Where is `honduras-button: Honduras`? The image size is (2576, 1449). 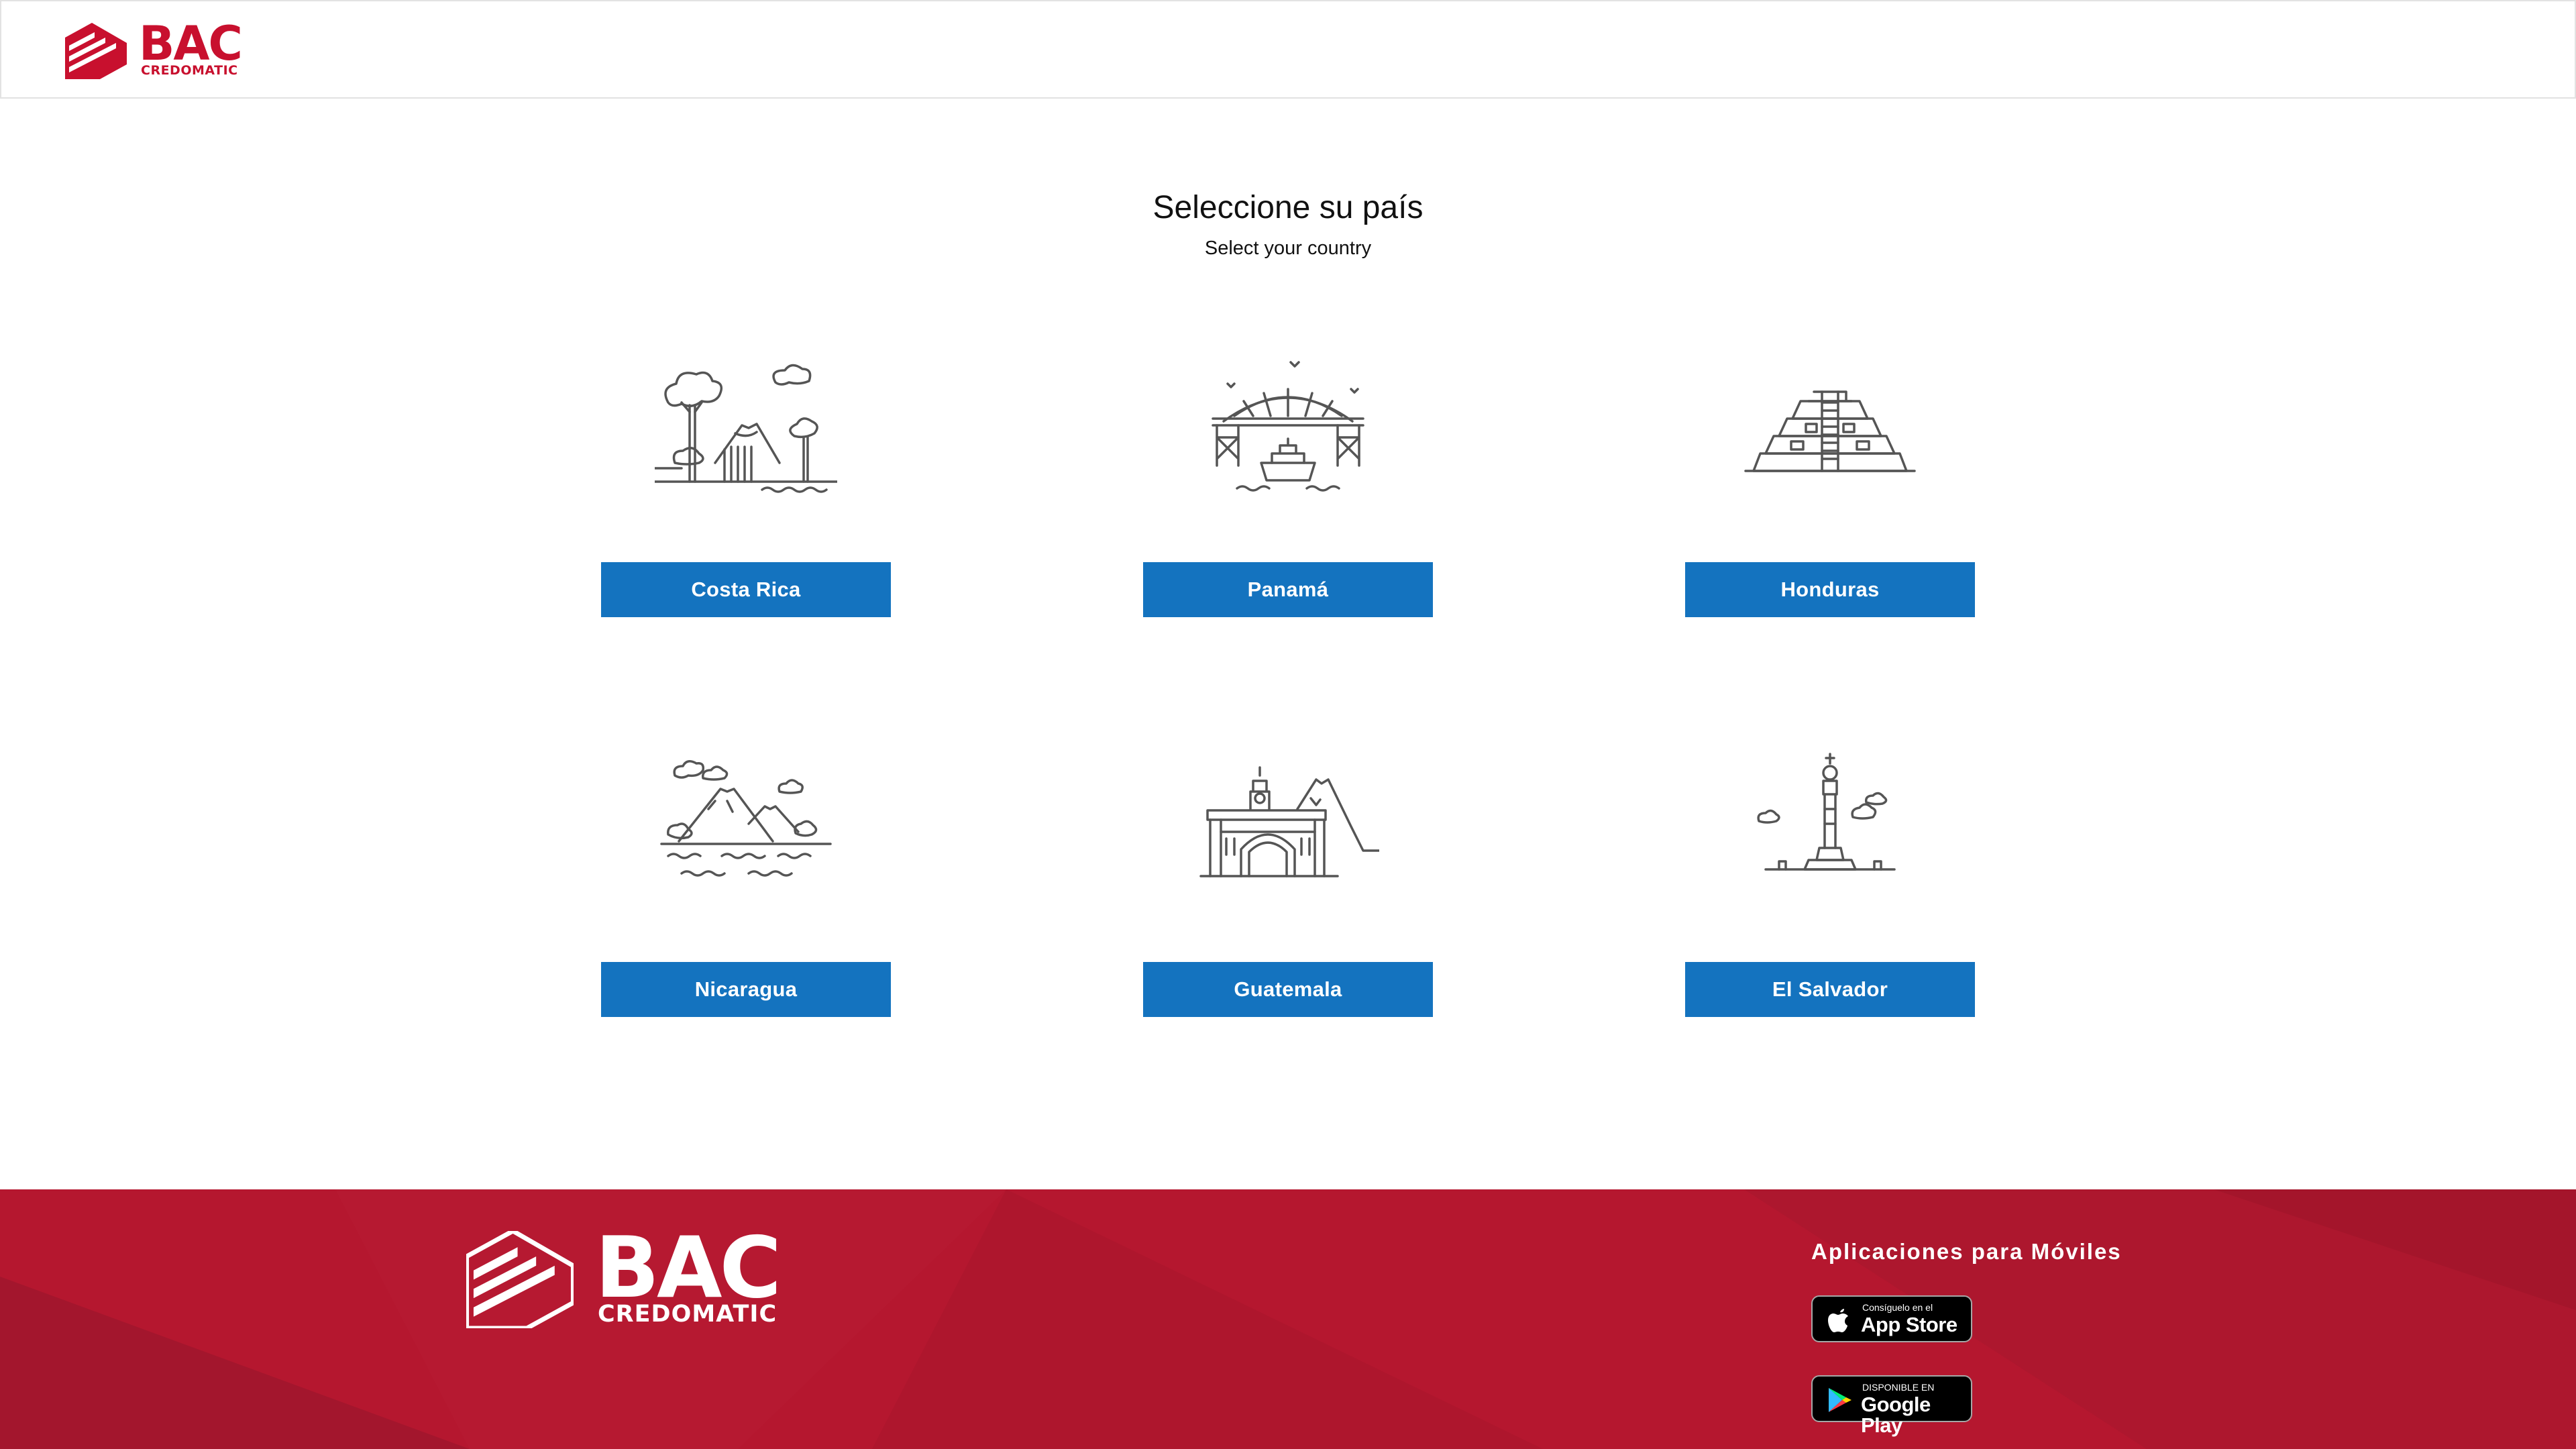
honduras-button: Honduras is located at coordinates (1830, 589).